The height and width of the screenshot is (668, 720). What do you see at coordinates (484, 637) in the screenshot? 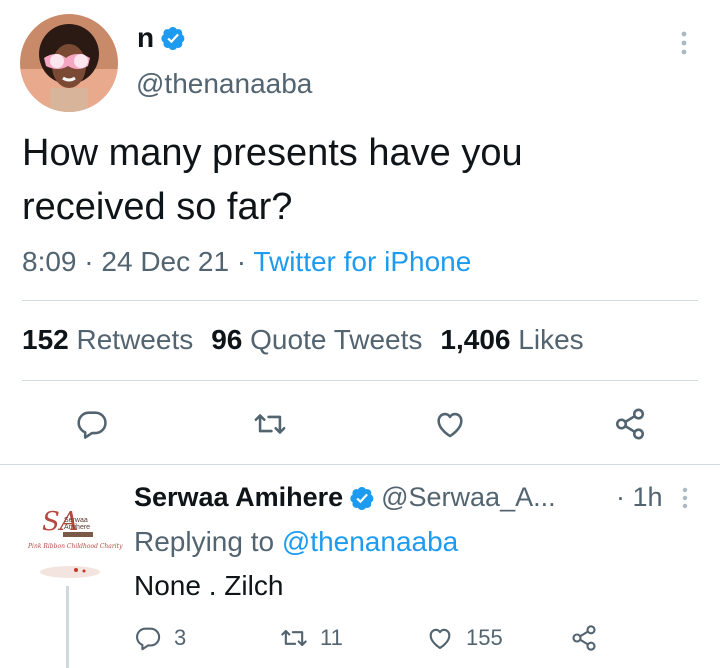
I see `like-count: 155` at bounding box center [484, 637].